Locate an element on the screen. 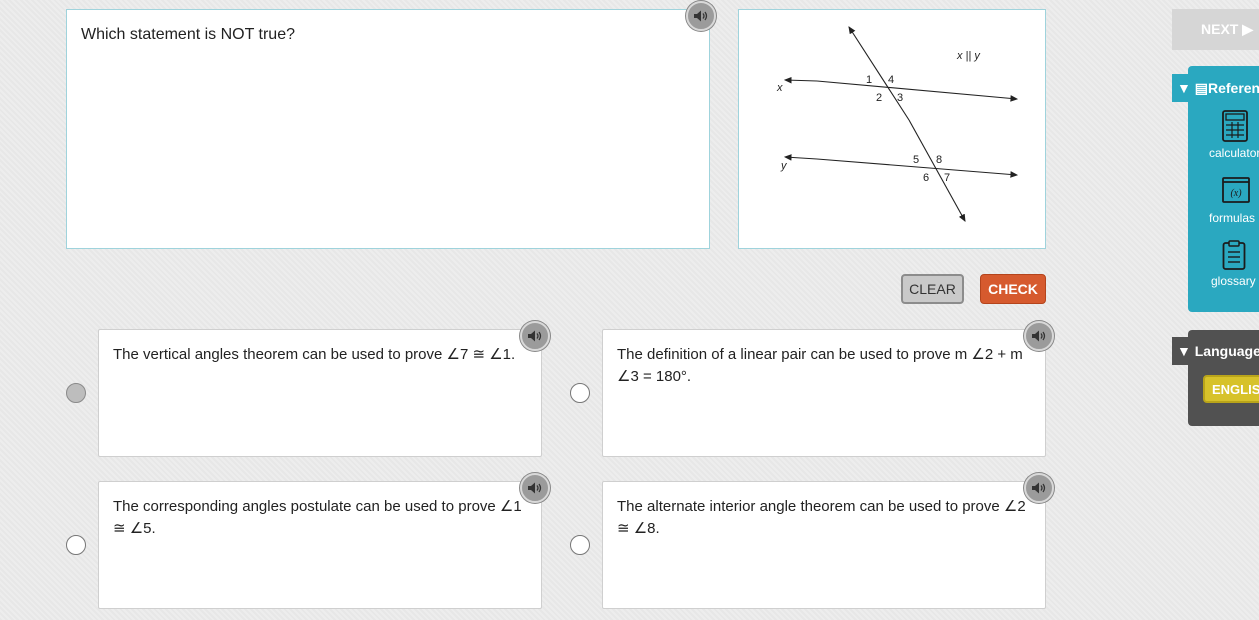 This screenshot has width=1259, height=620. reference-header: ▼ ▤Reference is located at coordinates (1215, 88).